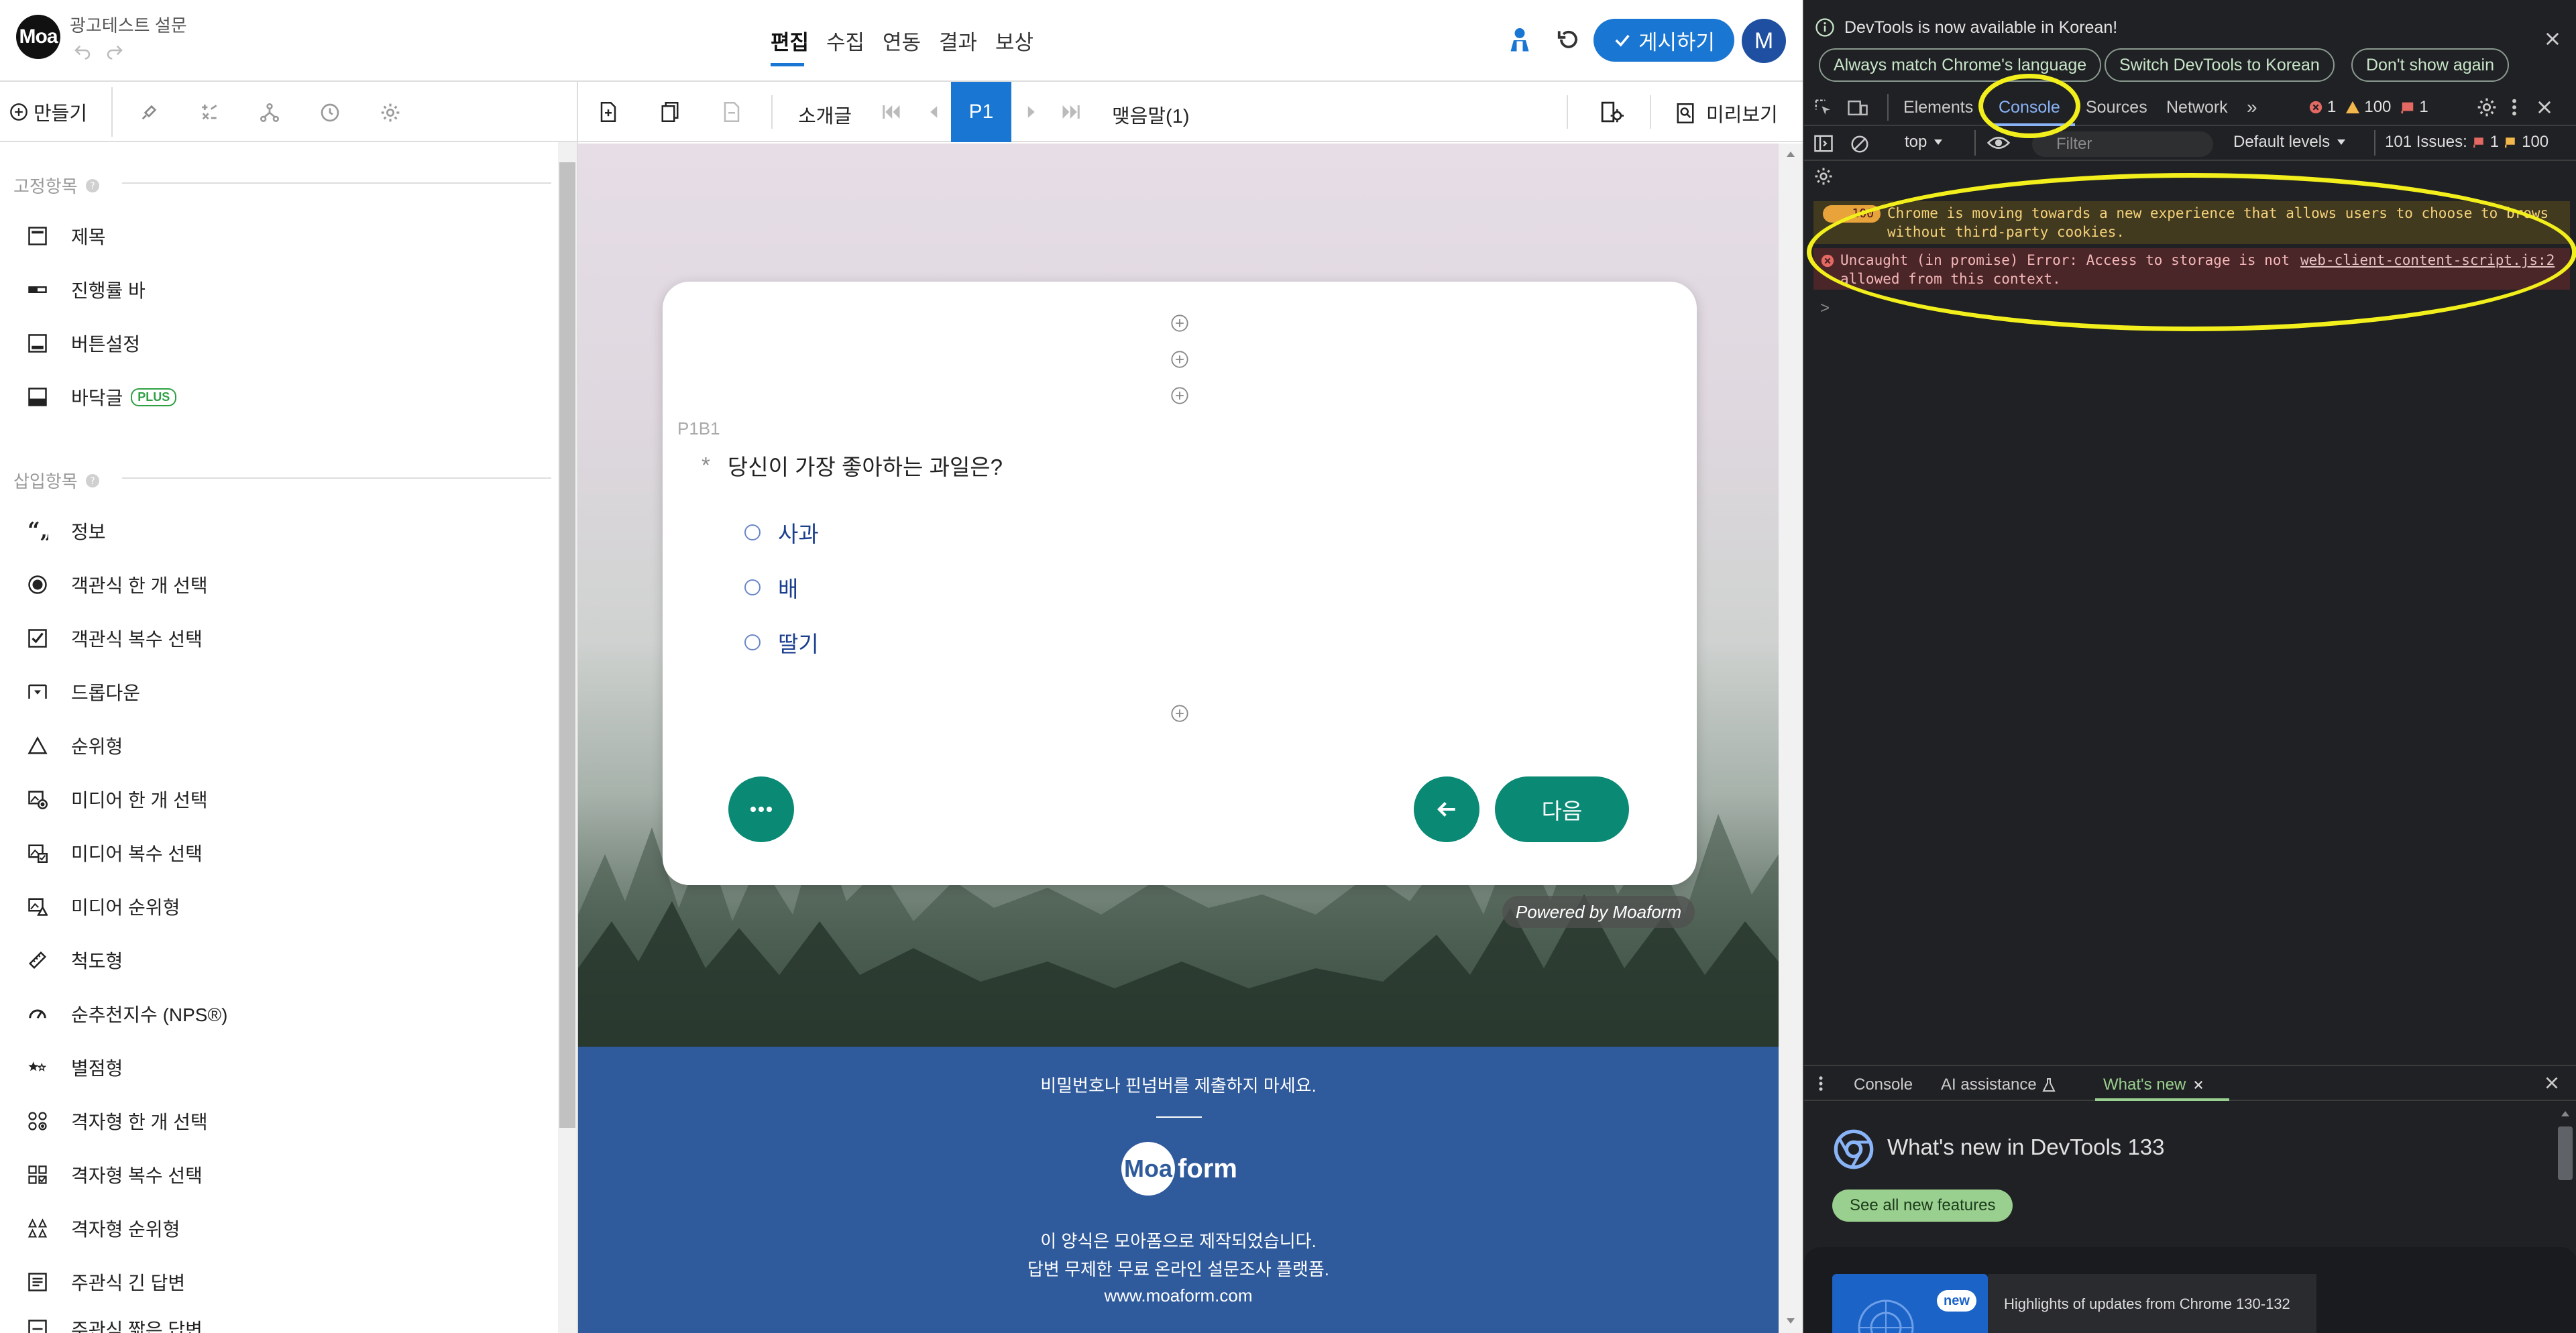 The width and height of the screenshot is (2576, 1333). What do you see at coordinates (2430, 65) in the screenshot?
I see `dont-show-button: Don't show again` at bounding box center [2430, 65].